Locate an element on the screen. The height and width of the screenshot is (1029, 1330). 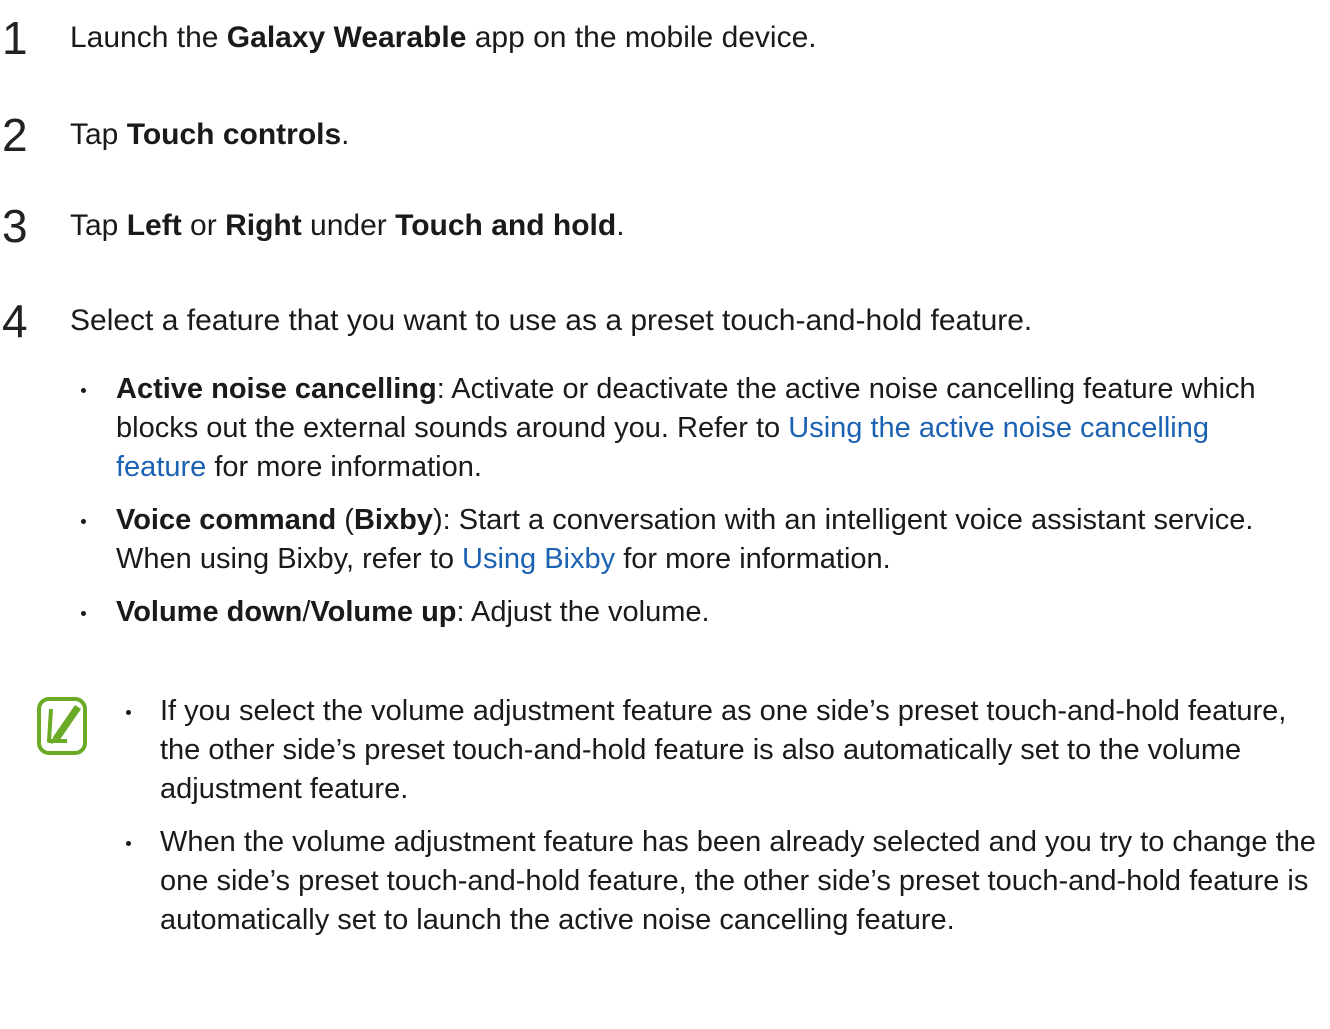
feature-name: Volume up is located at coordinates (383, 612).